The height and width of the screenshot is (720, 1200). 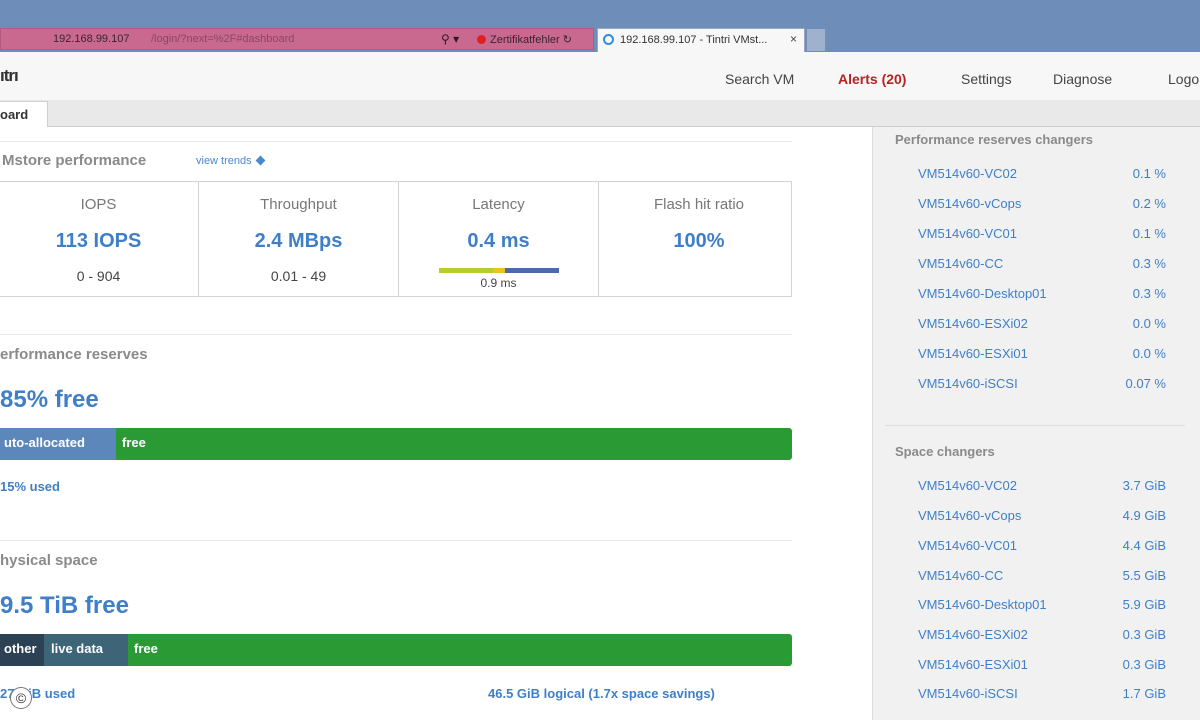 I want to click on new-tab-button, so click(x=816, y=40).